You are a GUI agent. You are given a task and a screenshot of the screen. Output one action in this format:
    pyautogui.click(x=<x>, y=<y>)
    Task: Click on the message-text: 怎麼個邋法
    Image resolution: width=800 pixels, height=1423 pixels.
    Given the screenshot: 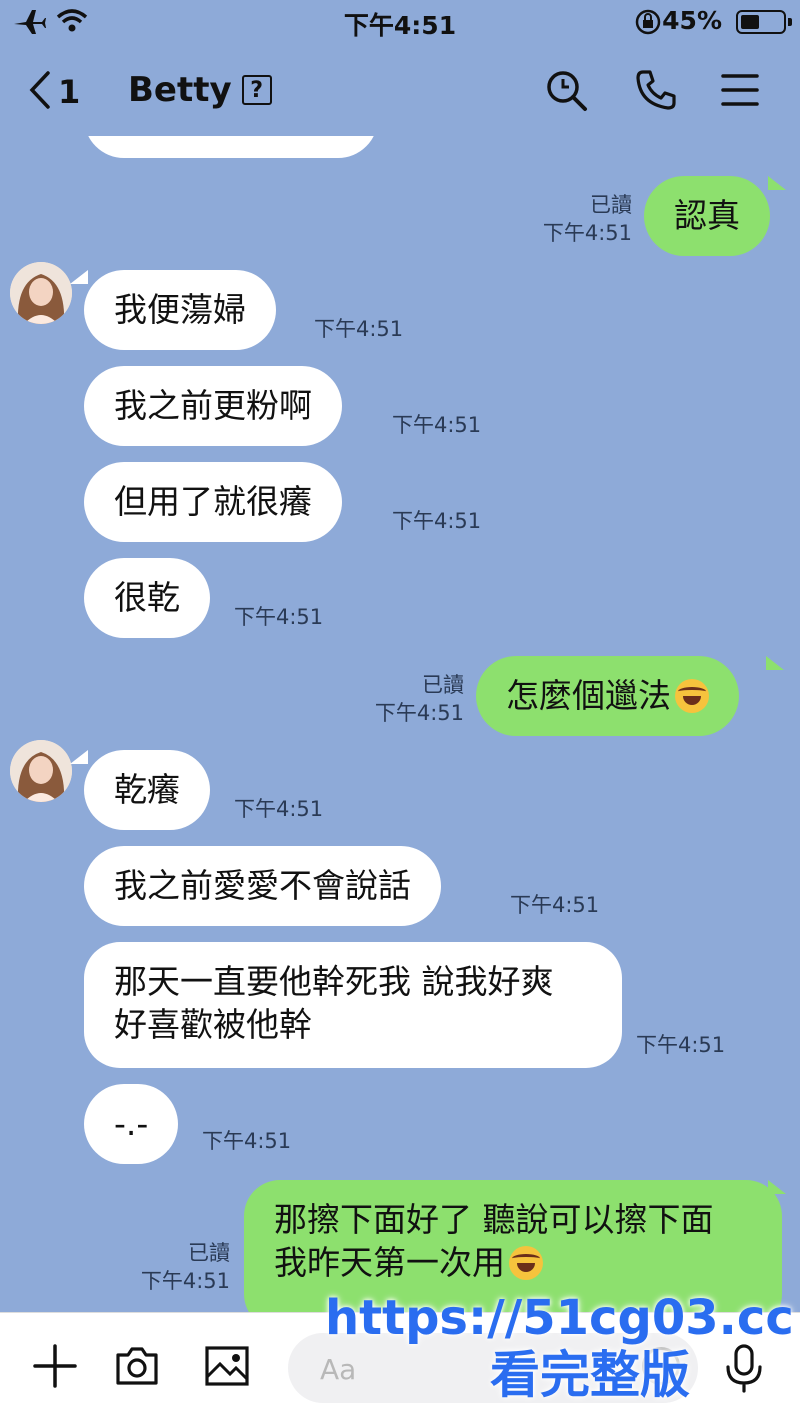 What is the action you would take?
    pyautogui.click(x=588, y=695)
    